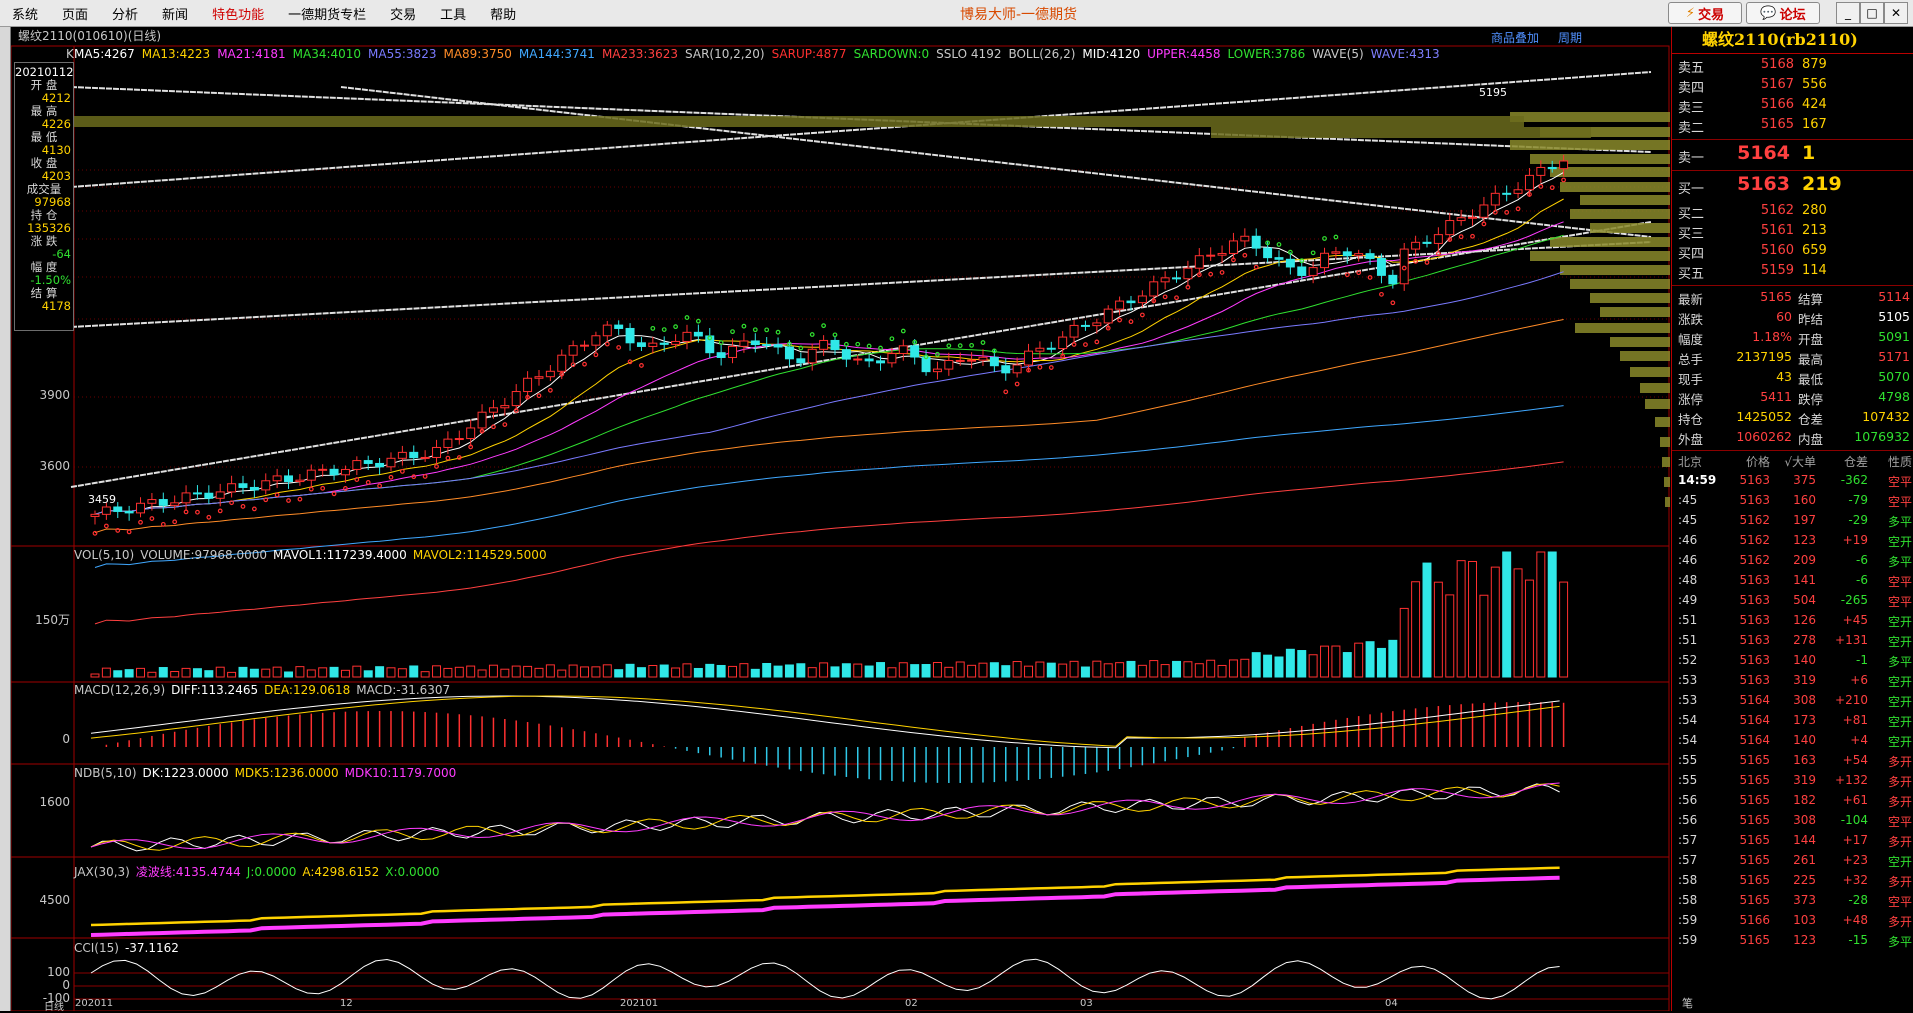  What do you see at coordinates (1792, 15) in the screenshot?
I see `forum-button-label: 论坛` at bounding box center [1792, 15].